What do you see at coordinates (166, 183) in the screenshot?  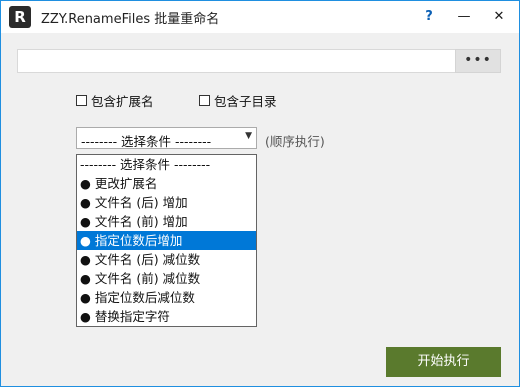 I see `dropdown-option: ● 更改扩展名` at bounding box center [166, 183].